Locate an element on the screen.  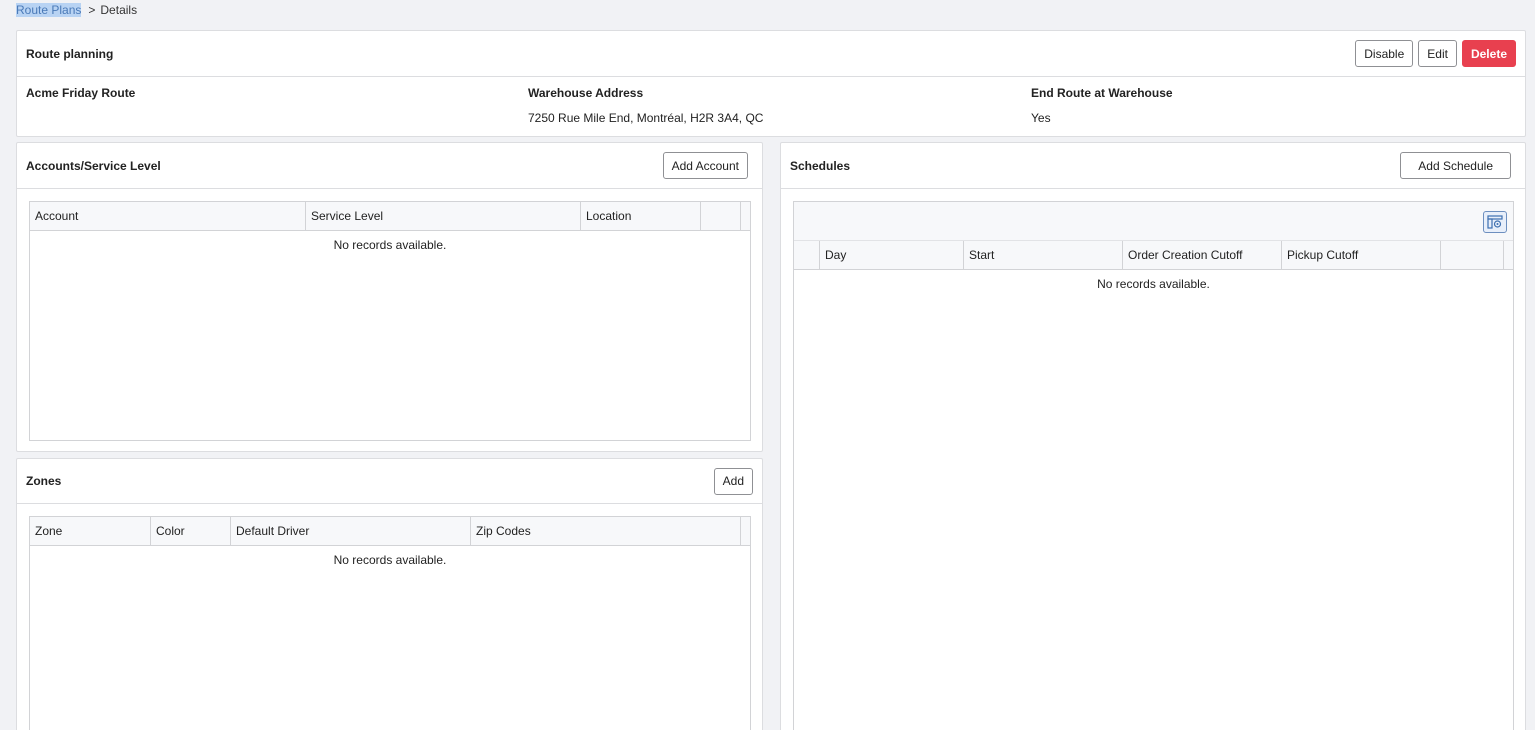
accounts-title: Accounts/Service Level is located at coordinates (93, 165).